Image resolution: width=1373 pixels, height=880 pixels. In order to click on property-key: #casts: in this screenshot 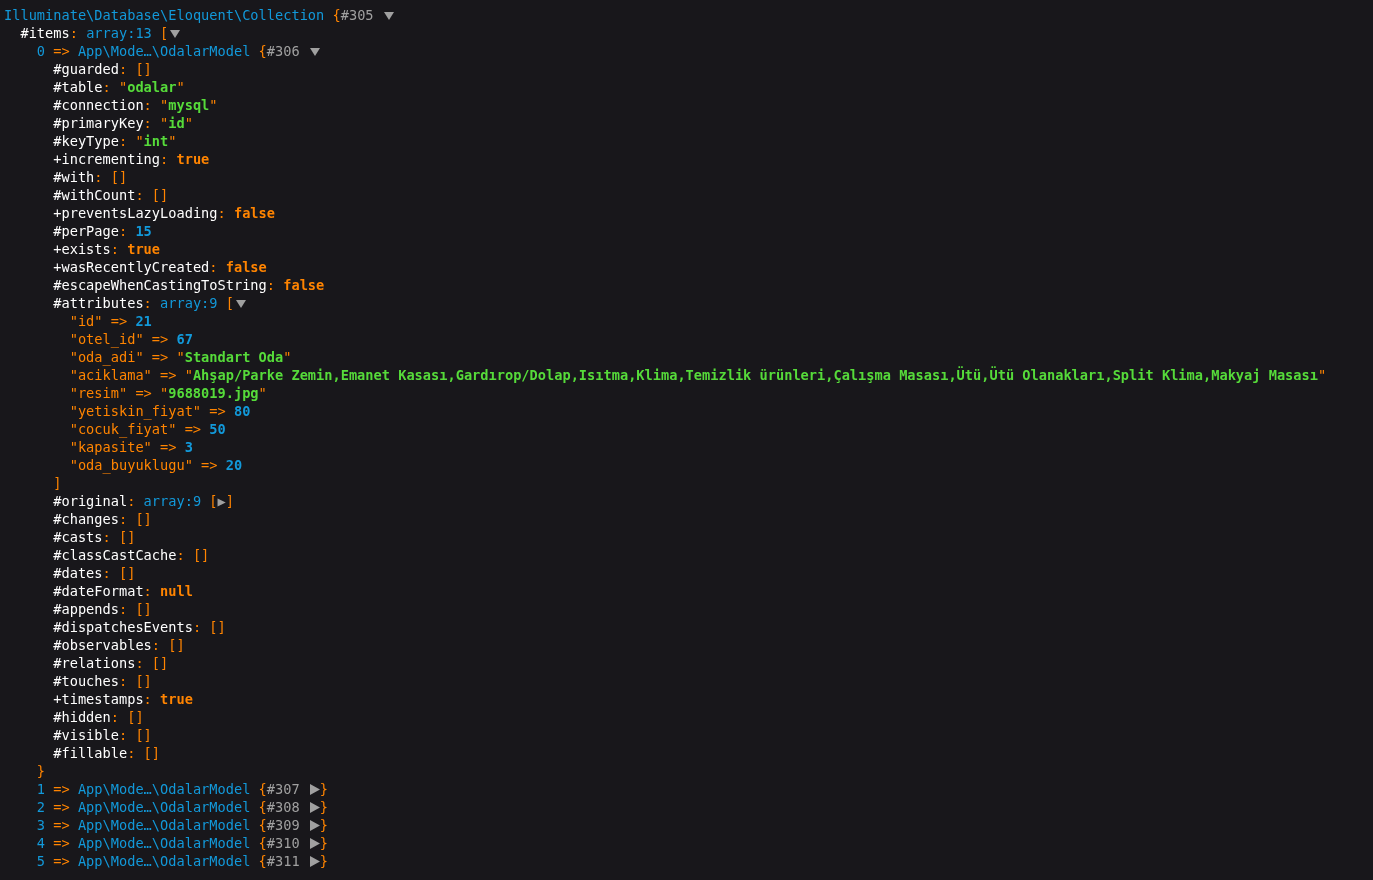, I will do `click(82, 537)`.